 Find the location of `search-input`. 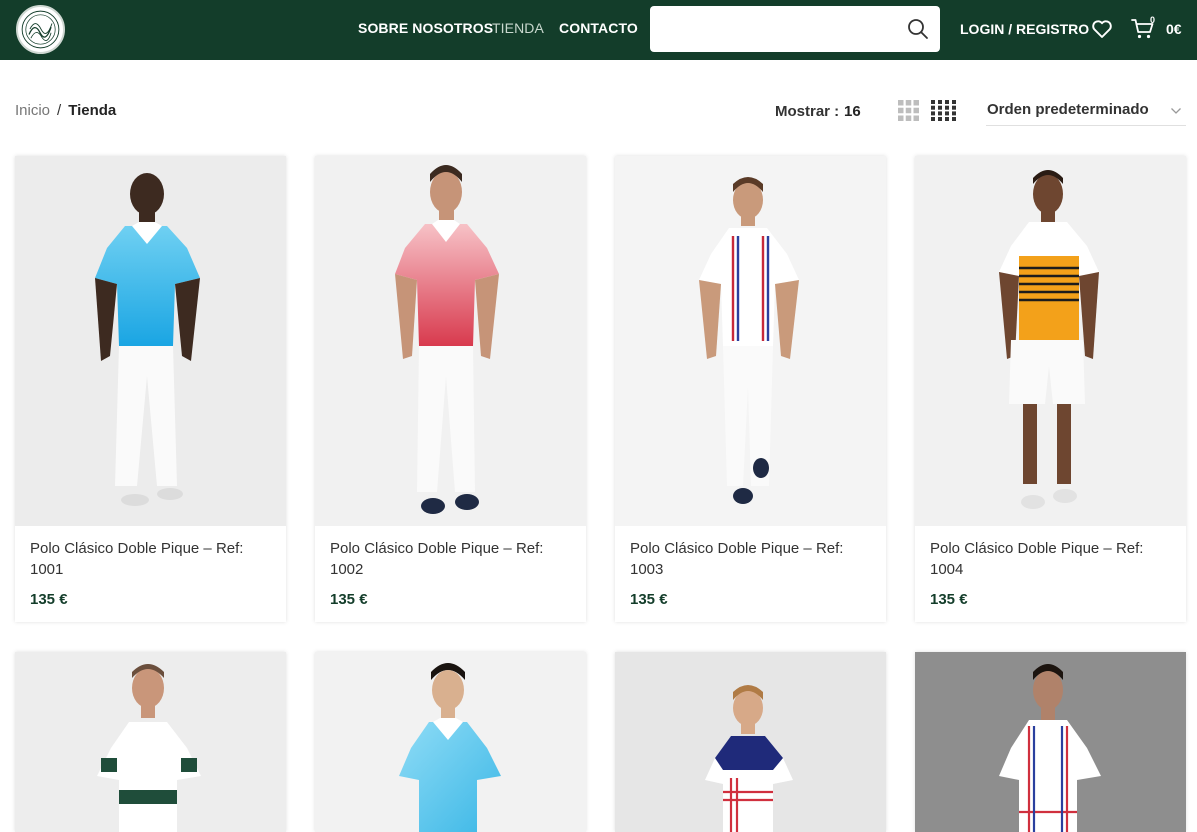

search-input is located at coordinates (775, 29).